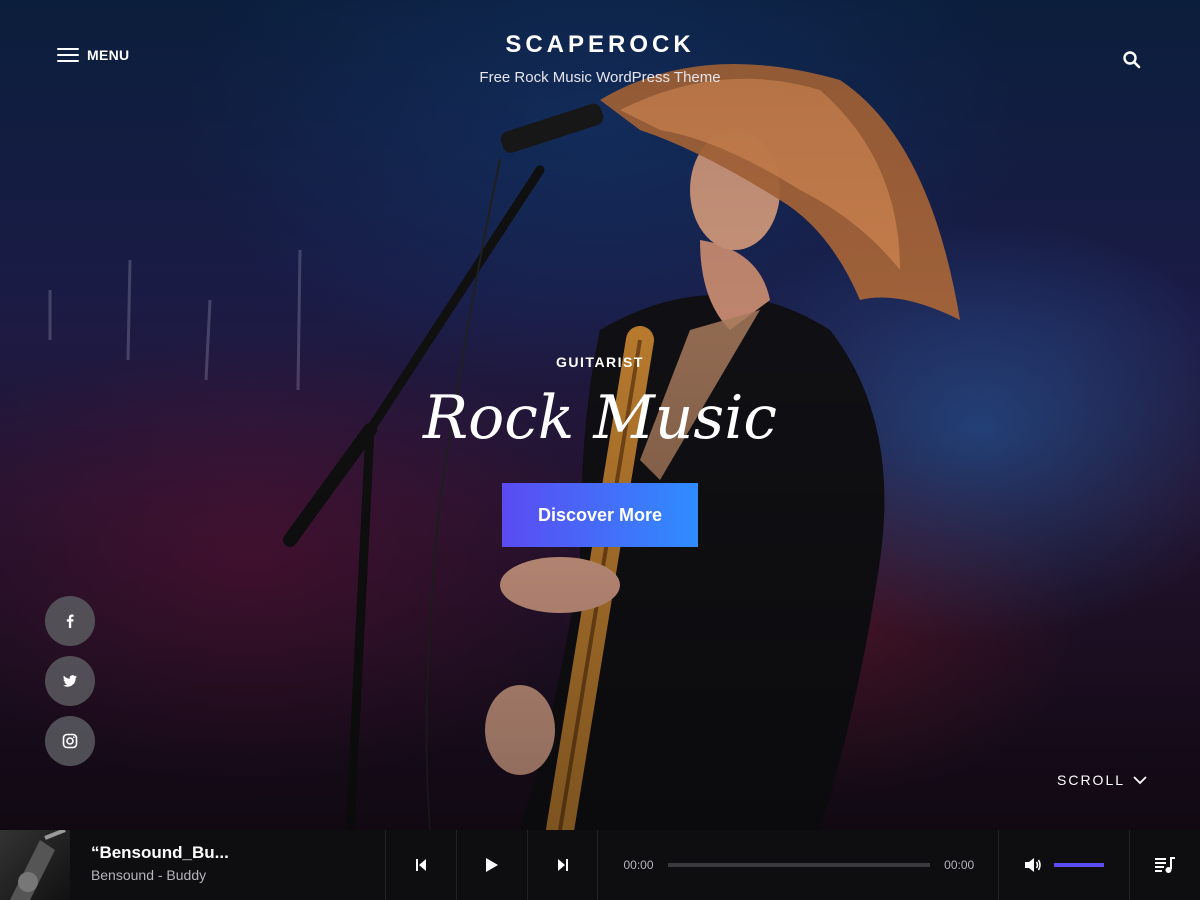  I want to click on progress-section: 00:00 00:00, so click(797, 865).